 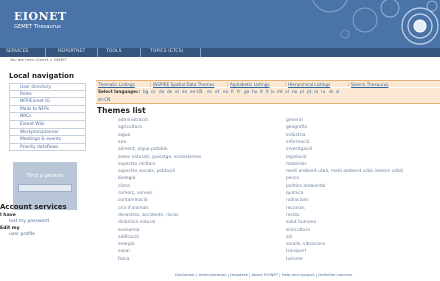 I want to click on theme-link: aspectes socials, població, so click(x=146, y=171).